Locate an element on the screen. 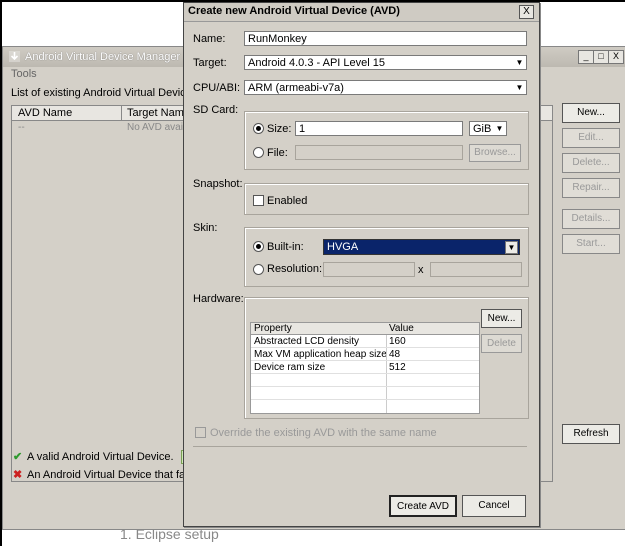  sdcard-size-radio is located at coordinates (258, 128).